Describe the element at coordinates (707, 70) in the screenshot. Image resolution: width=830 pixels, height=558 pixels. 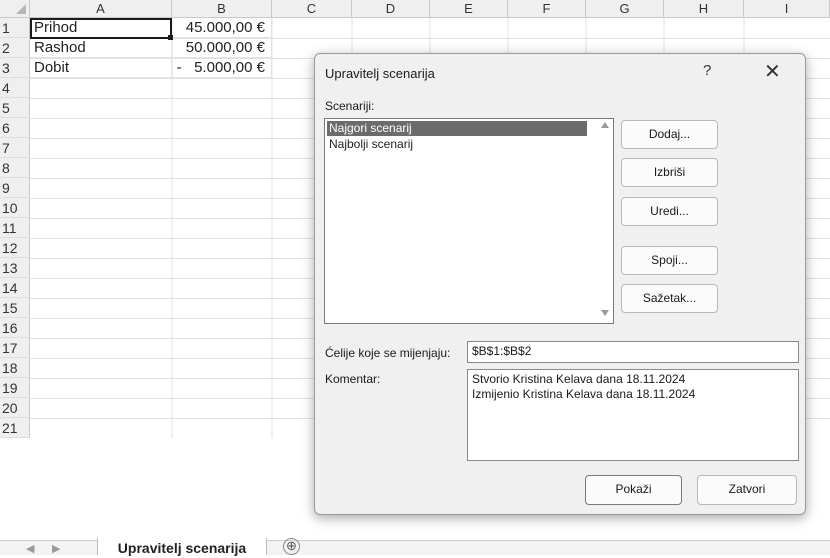
I see `help-icon: ?` at that location.